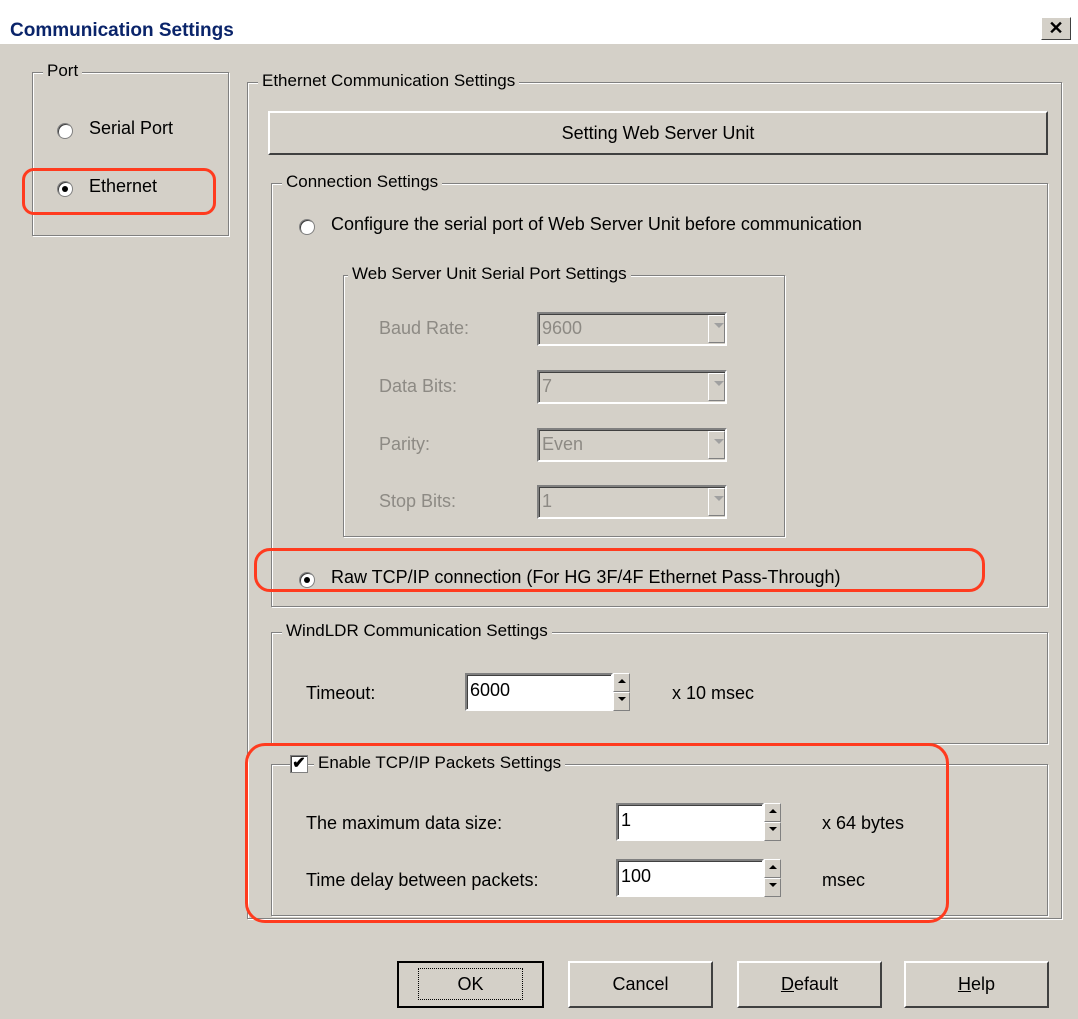 The height and width of the screenshot is (1019, 1078). What do you see at coordinates (539, 692) in the screenshot?
I see `timeout-input: 6000` at bounding box center [539, 692].